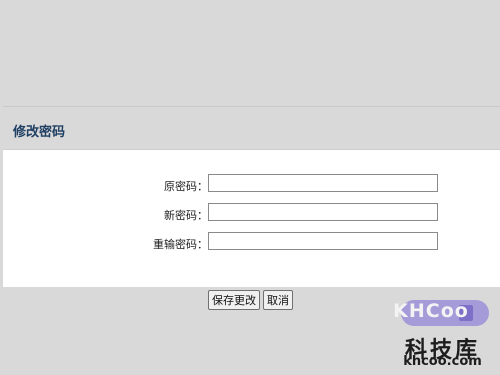 The image size is (500, 375). Describe the element at coordinates (186, 186) in the screenshot. I see `old-password-label: 原密码：` at that location.